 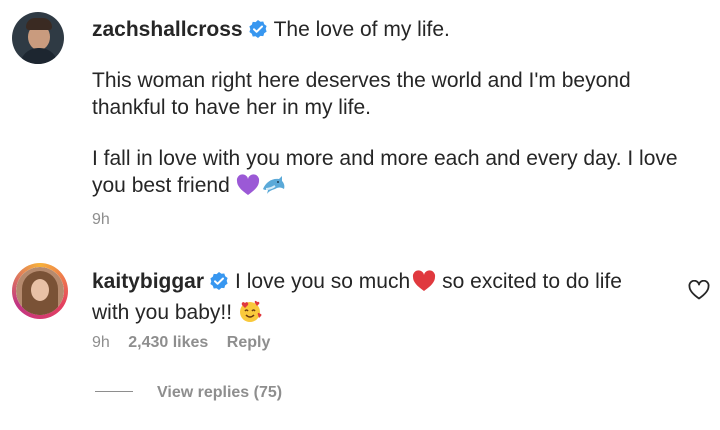 I want to click on smiling-face-with-hearts-icon, so click(x=250, y=314).